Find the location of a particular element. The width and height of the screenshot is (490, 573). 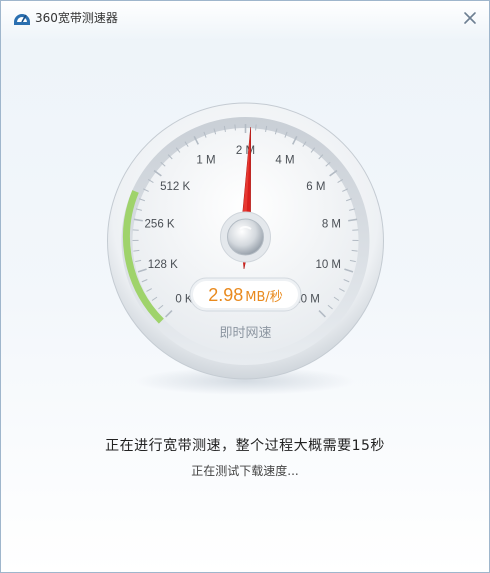

scale-label: 256 K is located at coordinates (160, 224).